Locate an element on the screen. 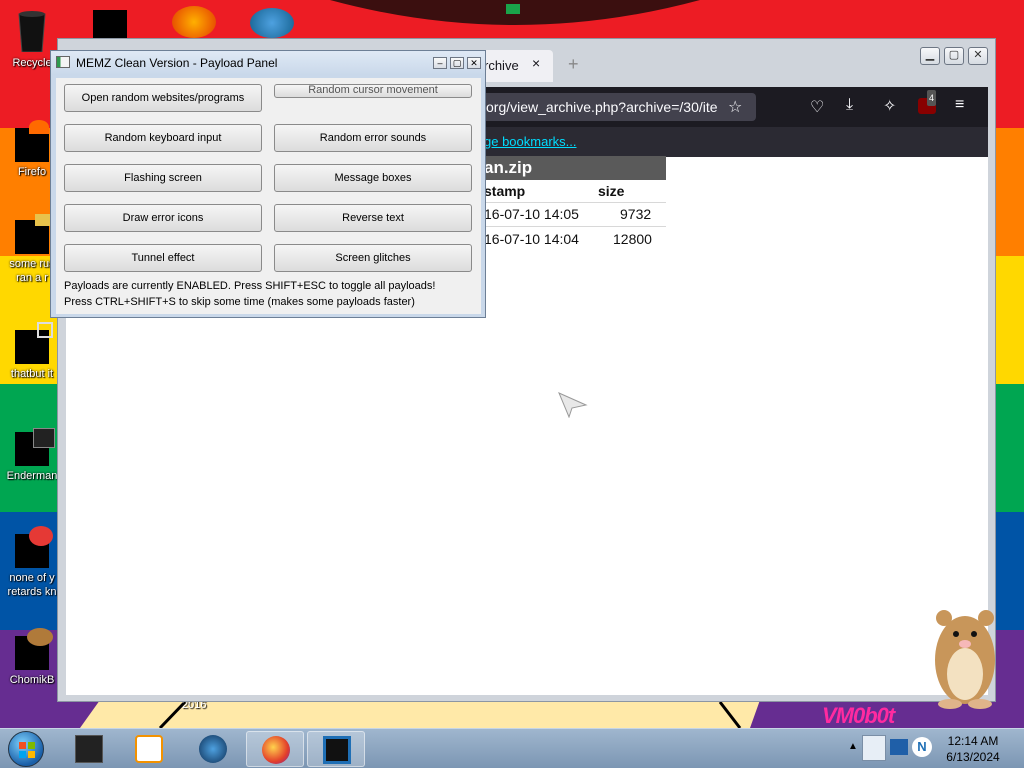 The width and height of the screenshot is (1024, 768). row-stamp: 16-07-10 14:04 is located at coordinates (531, 239).